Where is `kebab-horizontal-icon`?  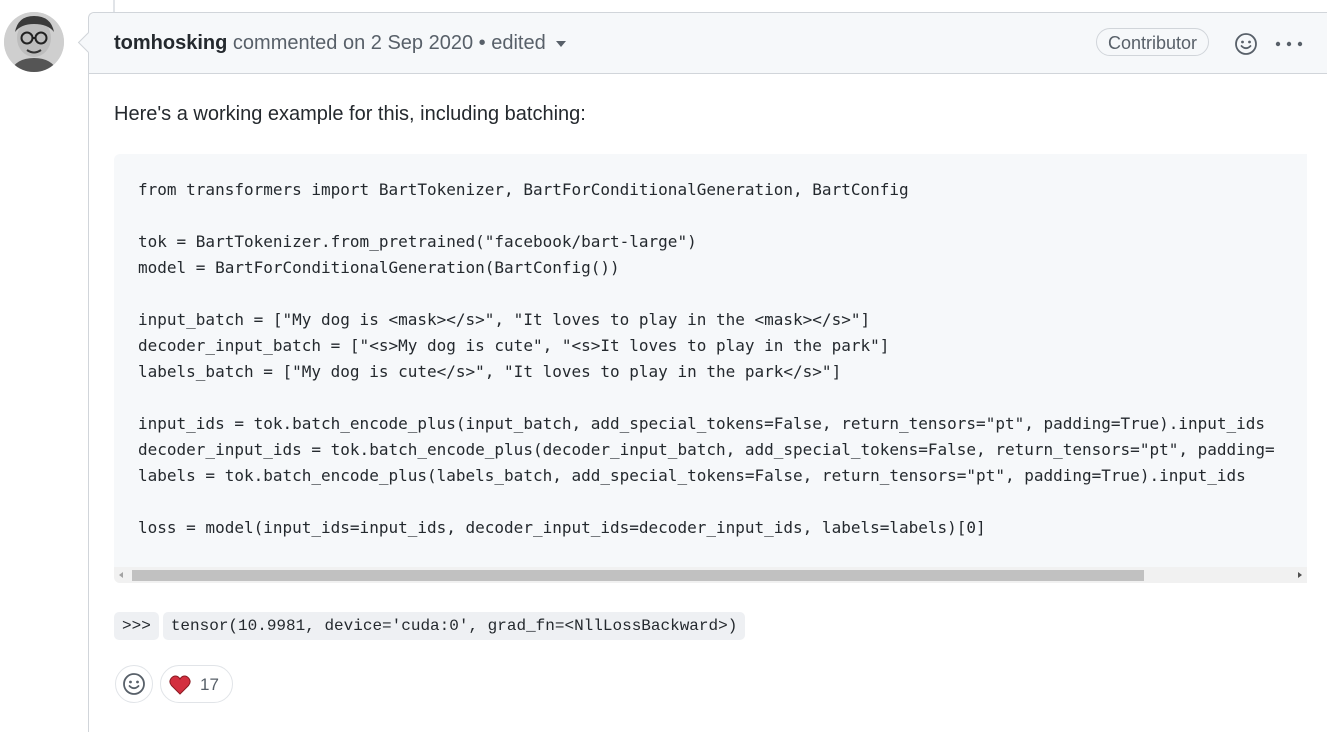
kebab-horizontal-icon is located at coordinates (1289, 44).